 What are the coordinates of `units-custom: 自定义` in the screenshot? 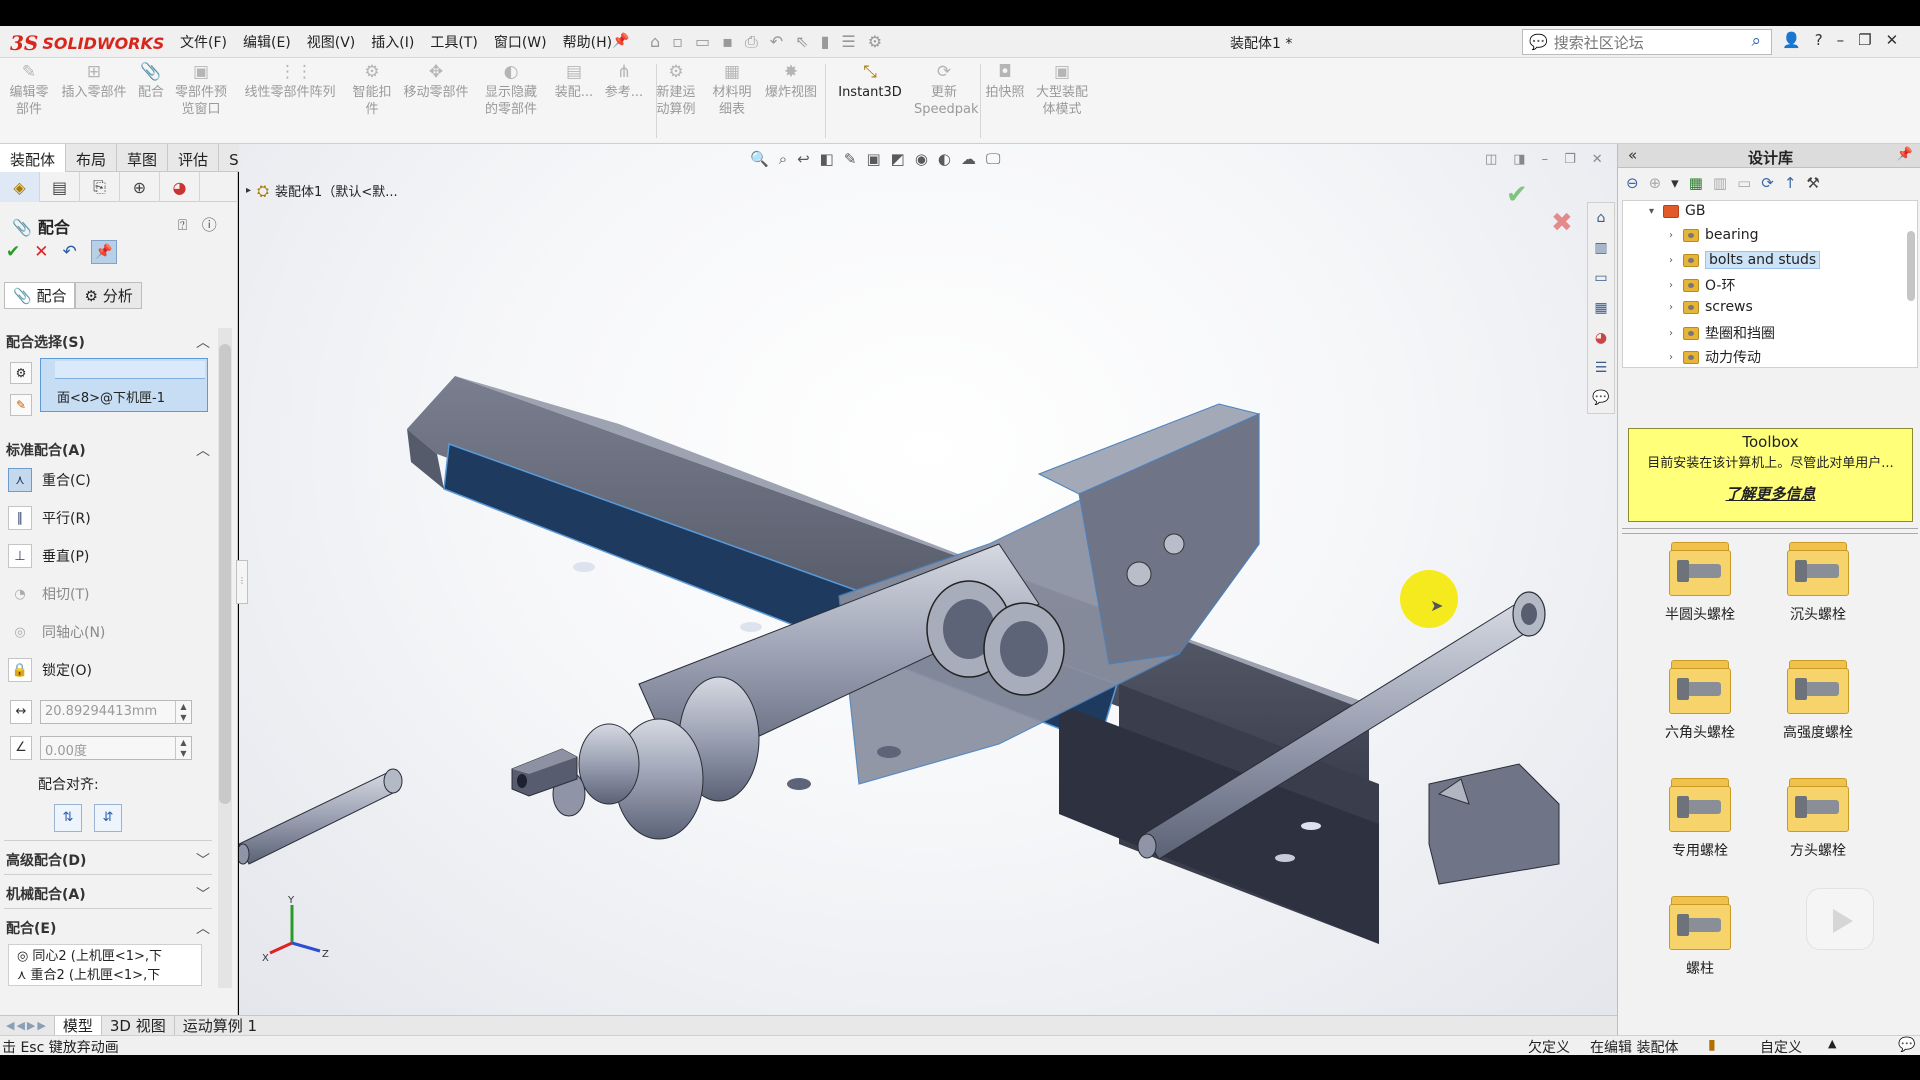 It's located at (1781, 1047).